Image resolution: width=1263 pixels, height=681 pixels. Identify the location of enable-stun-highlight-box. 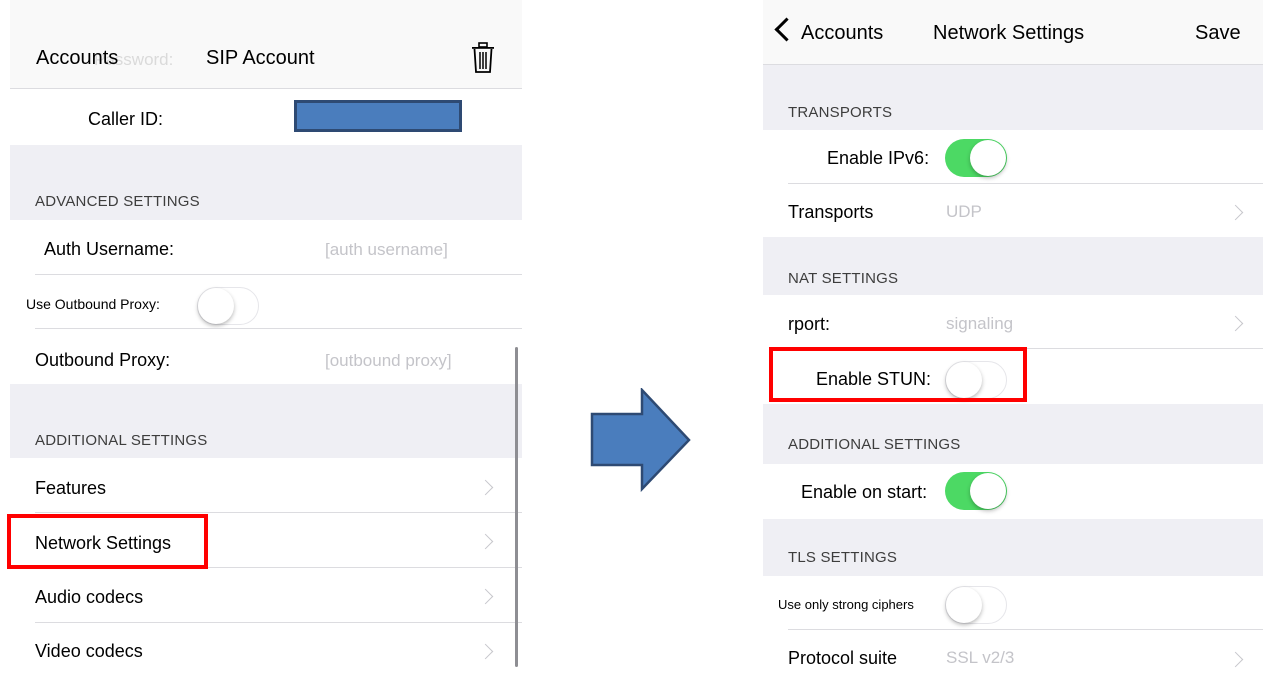
(898, 374).